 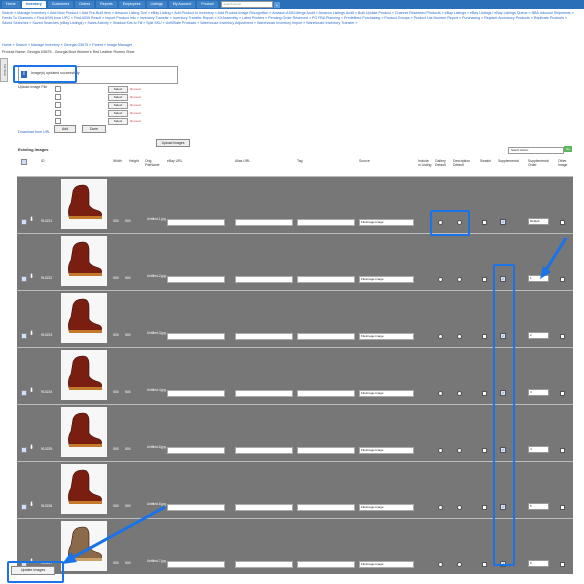 I want to click on arrow-update, so click(x=118, y=532).